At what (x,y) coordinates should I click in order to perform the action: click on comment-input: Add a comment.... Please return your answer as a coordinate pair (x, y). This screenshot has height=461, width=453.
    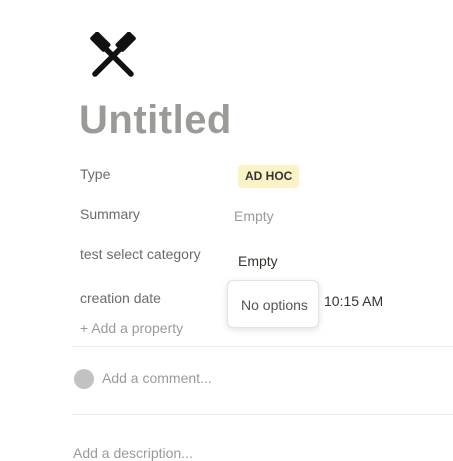
    Looking at the image, I should click on (157, 378).